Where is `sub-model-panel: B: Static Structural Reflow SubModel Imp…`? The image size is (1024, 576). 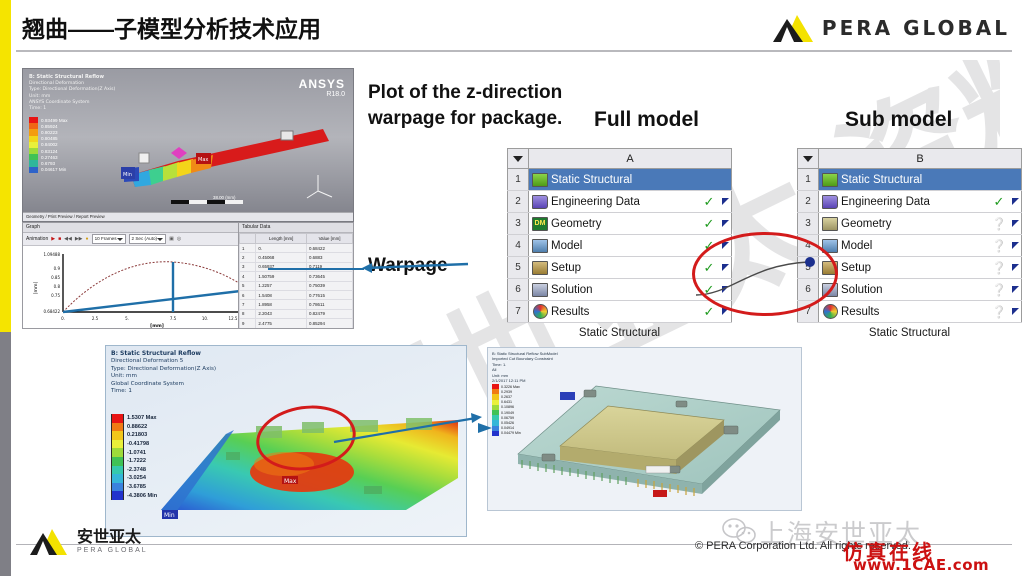
sub-model-panel: B: Static Structural Reflow SubModel Imp… is located at coordinates (644, 429).